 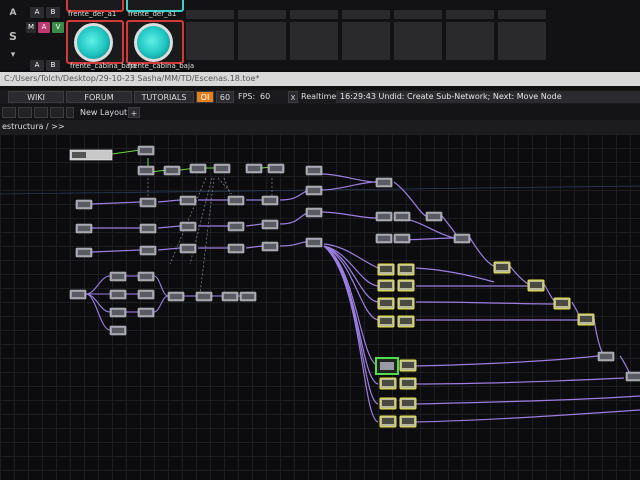 What do you see at coordinates (58, 27) in the screenshot?
I see `view-button: V` at bounding box center [58, 27].